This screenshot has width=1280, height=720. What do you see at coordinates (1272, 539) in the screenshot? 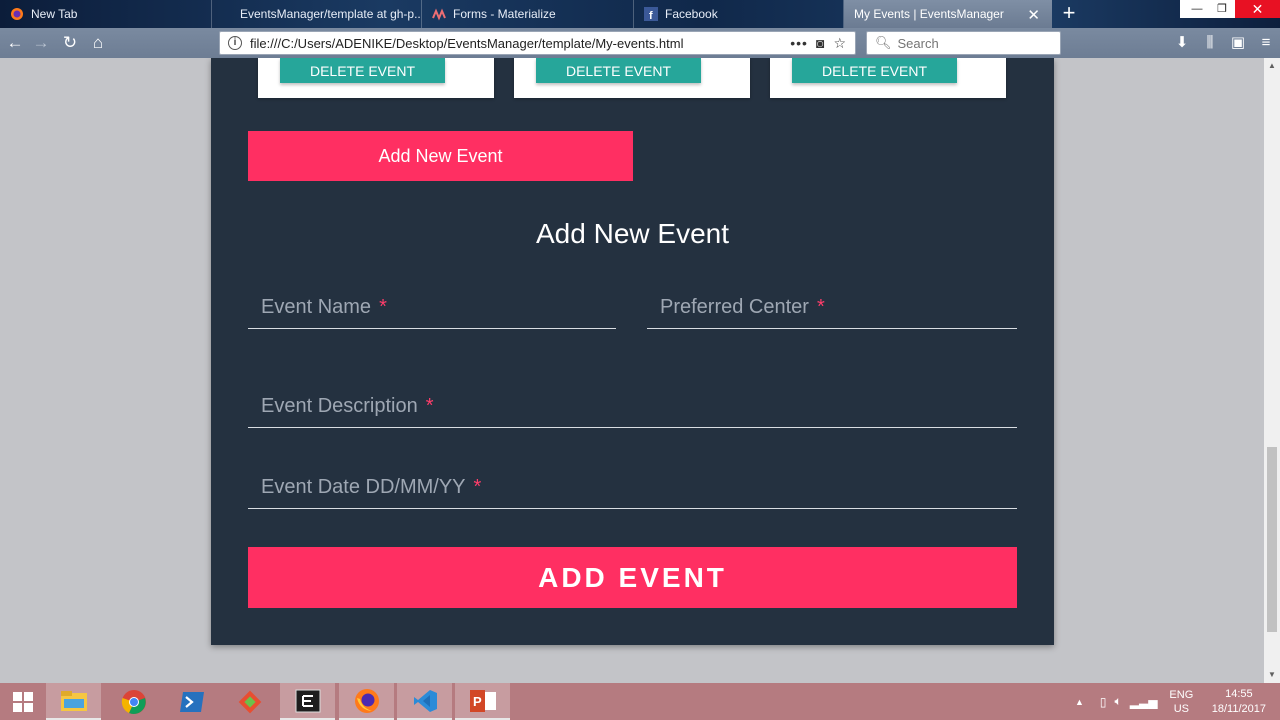
I see `scroll-thumb` at bounding box center [1272, 539].